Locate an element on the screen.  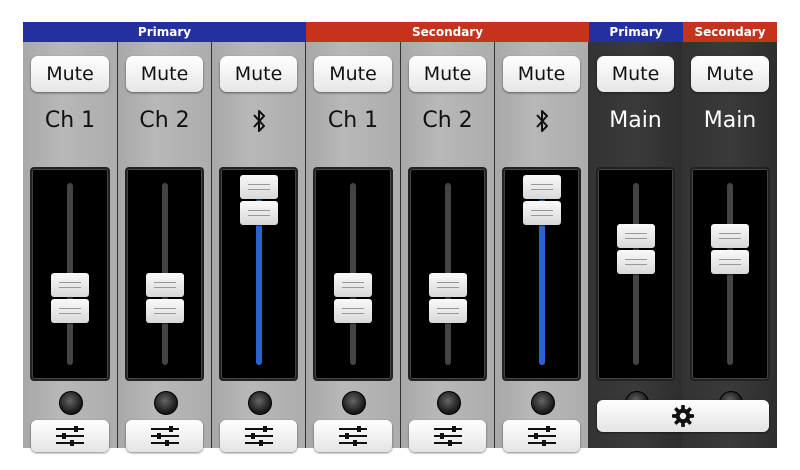
channel-strip-primary-ch2: Mute Ch 2 is located at coordinates (165, 247).